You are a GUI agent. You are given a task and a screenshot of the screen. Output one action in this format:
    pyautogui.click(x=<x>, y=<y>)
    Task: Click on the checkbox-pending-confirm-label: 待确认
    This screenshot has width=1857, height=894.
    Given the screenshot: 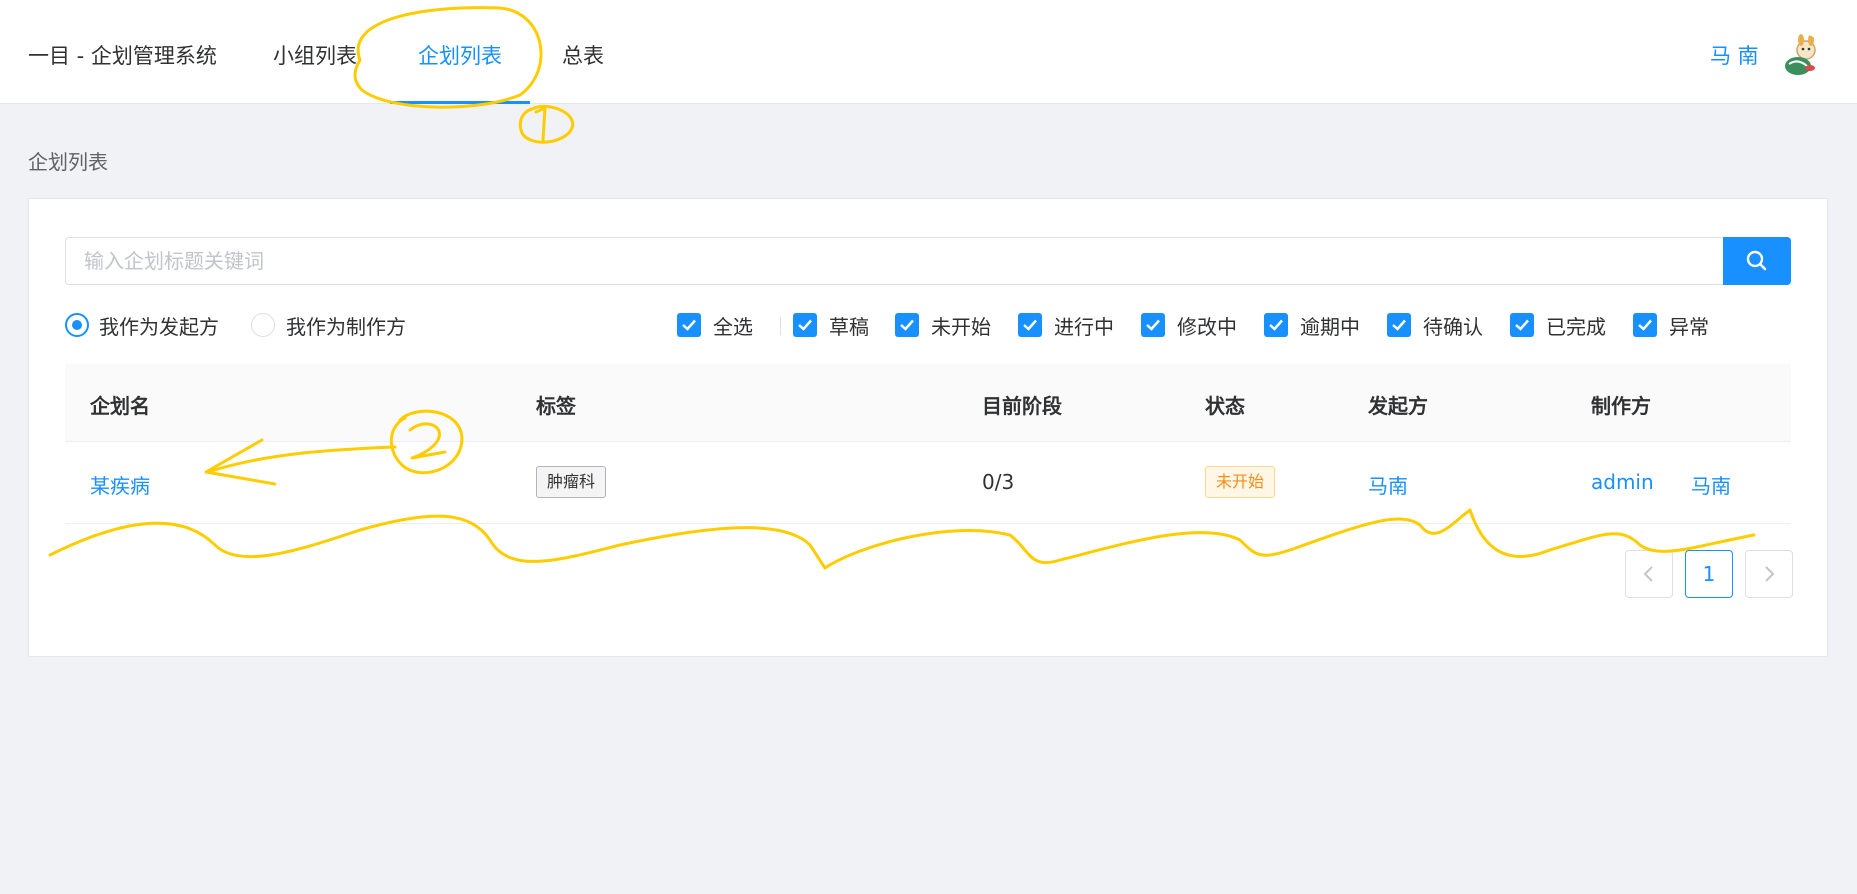 What is the action you would take?
    pyautogui.click(x=1453, y=325)
    